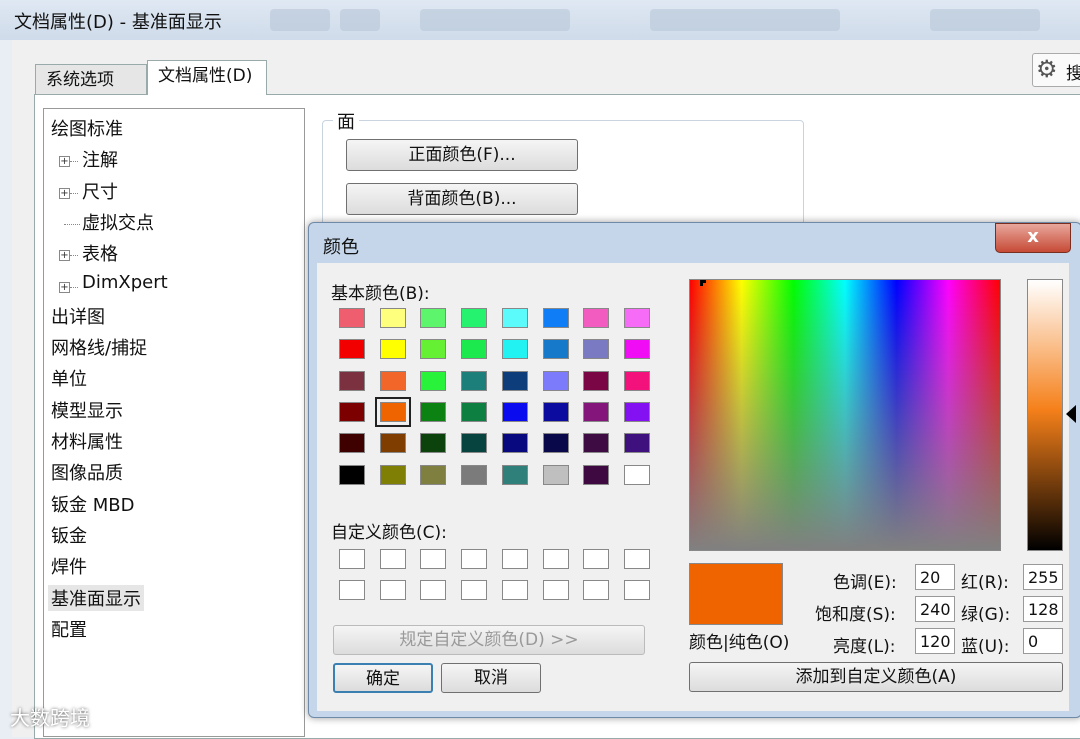 The height and width of the screenshot is (739, 1080). Describe the element at coordinates (100, 253) in the screenshot. I see `tree-item: 表格` at that location.